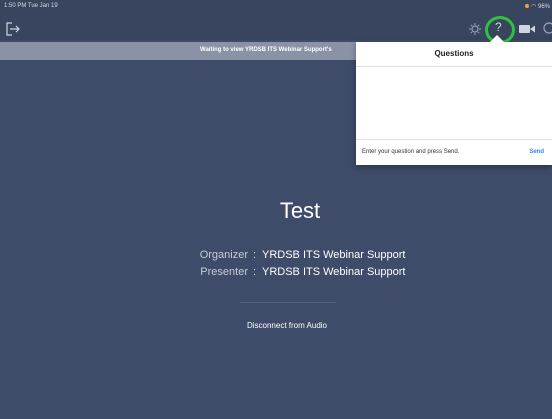 The height and width of the screenshot is (419, 552). What do you see at coordinates (334, 255) in the screenshot?
I see `organizer-value: YRDSB ITS Webinar Support` at bounding box center [334, 255].